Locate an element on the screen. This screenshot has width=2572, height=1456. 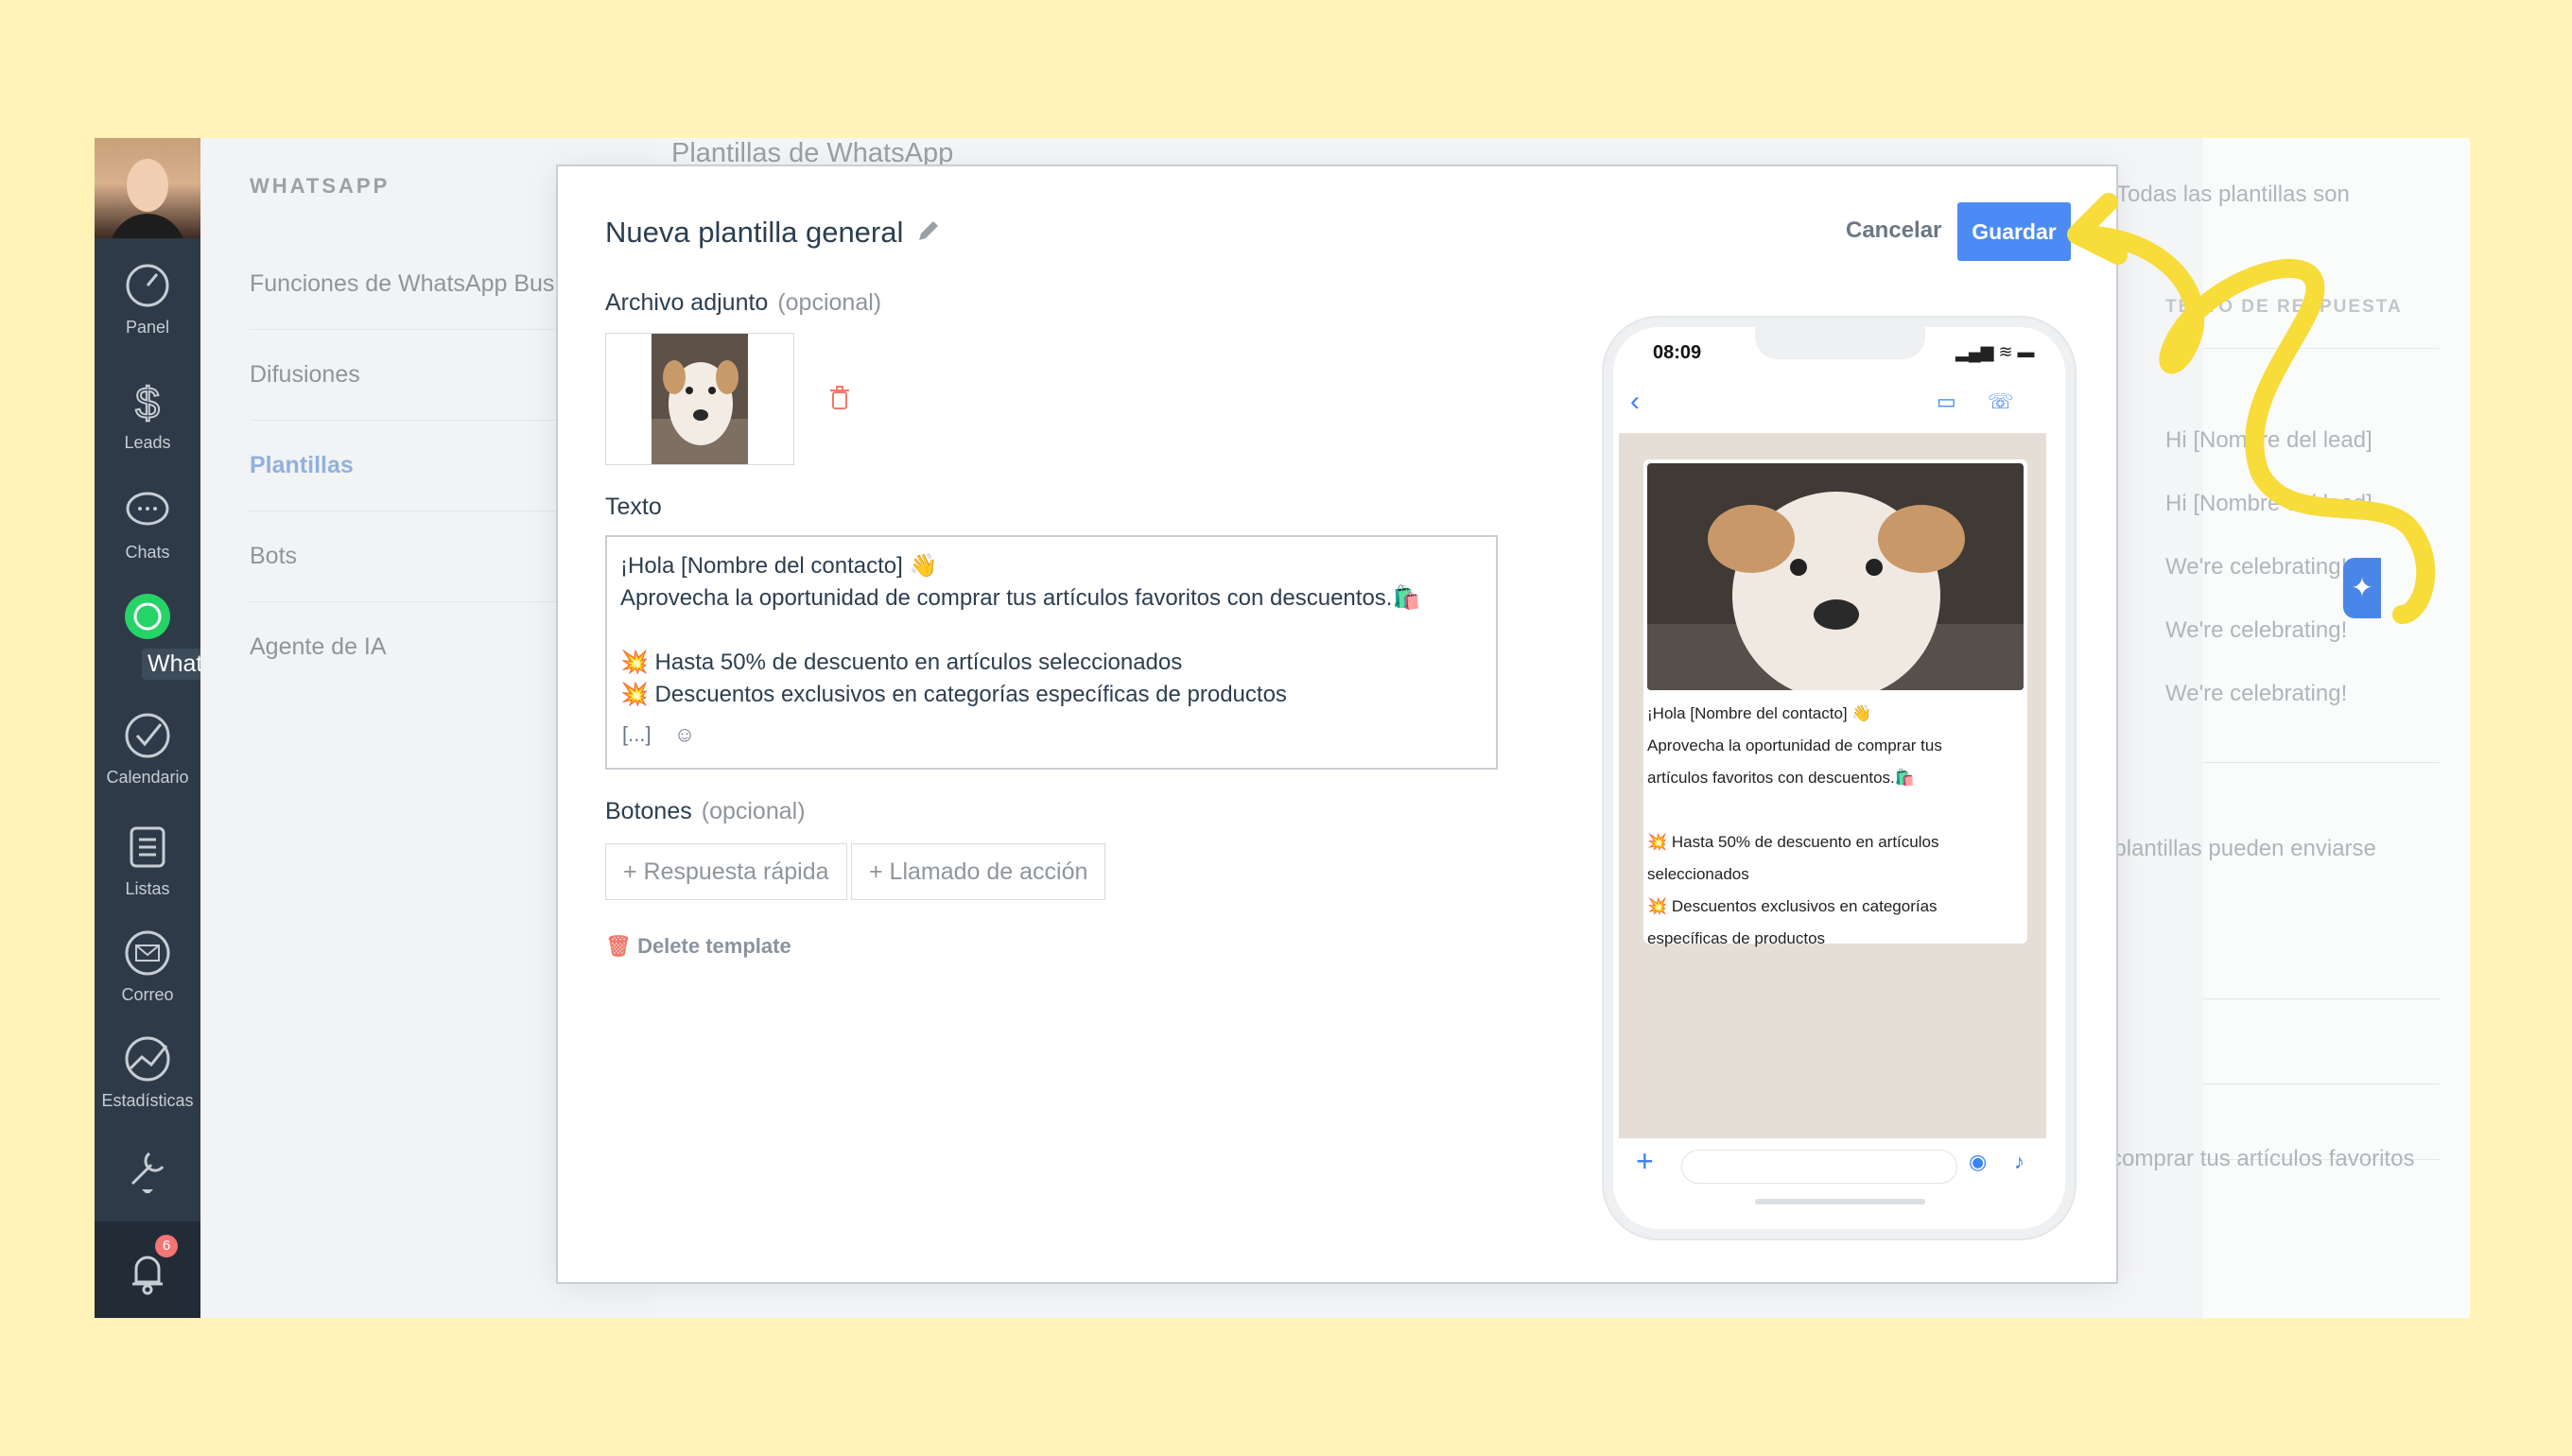
stats-icon is located at coordinates (147, 1059).